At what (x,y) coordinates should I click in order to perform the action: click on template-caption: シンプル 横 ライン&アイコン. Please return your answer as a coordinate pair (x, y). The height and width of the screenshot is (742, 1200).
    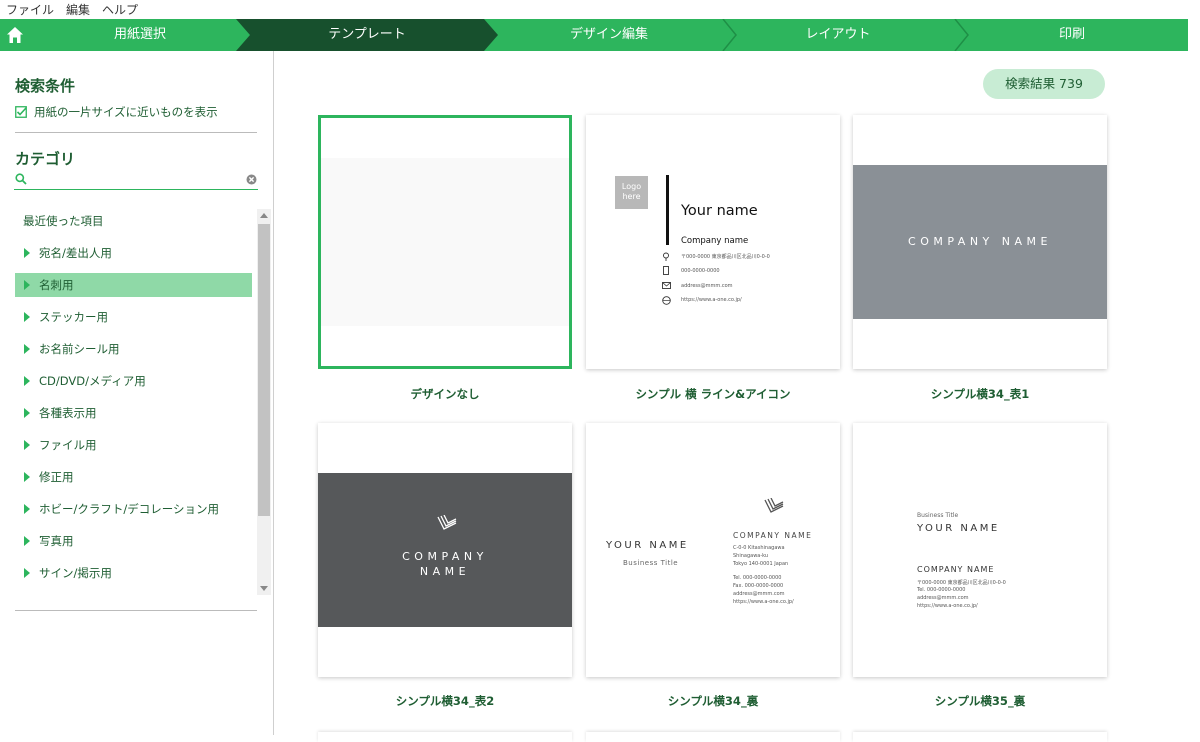
    Looking at the image, I should click on (713, 394).